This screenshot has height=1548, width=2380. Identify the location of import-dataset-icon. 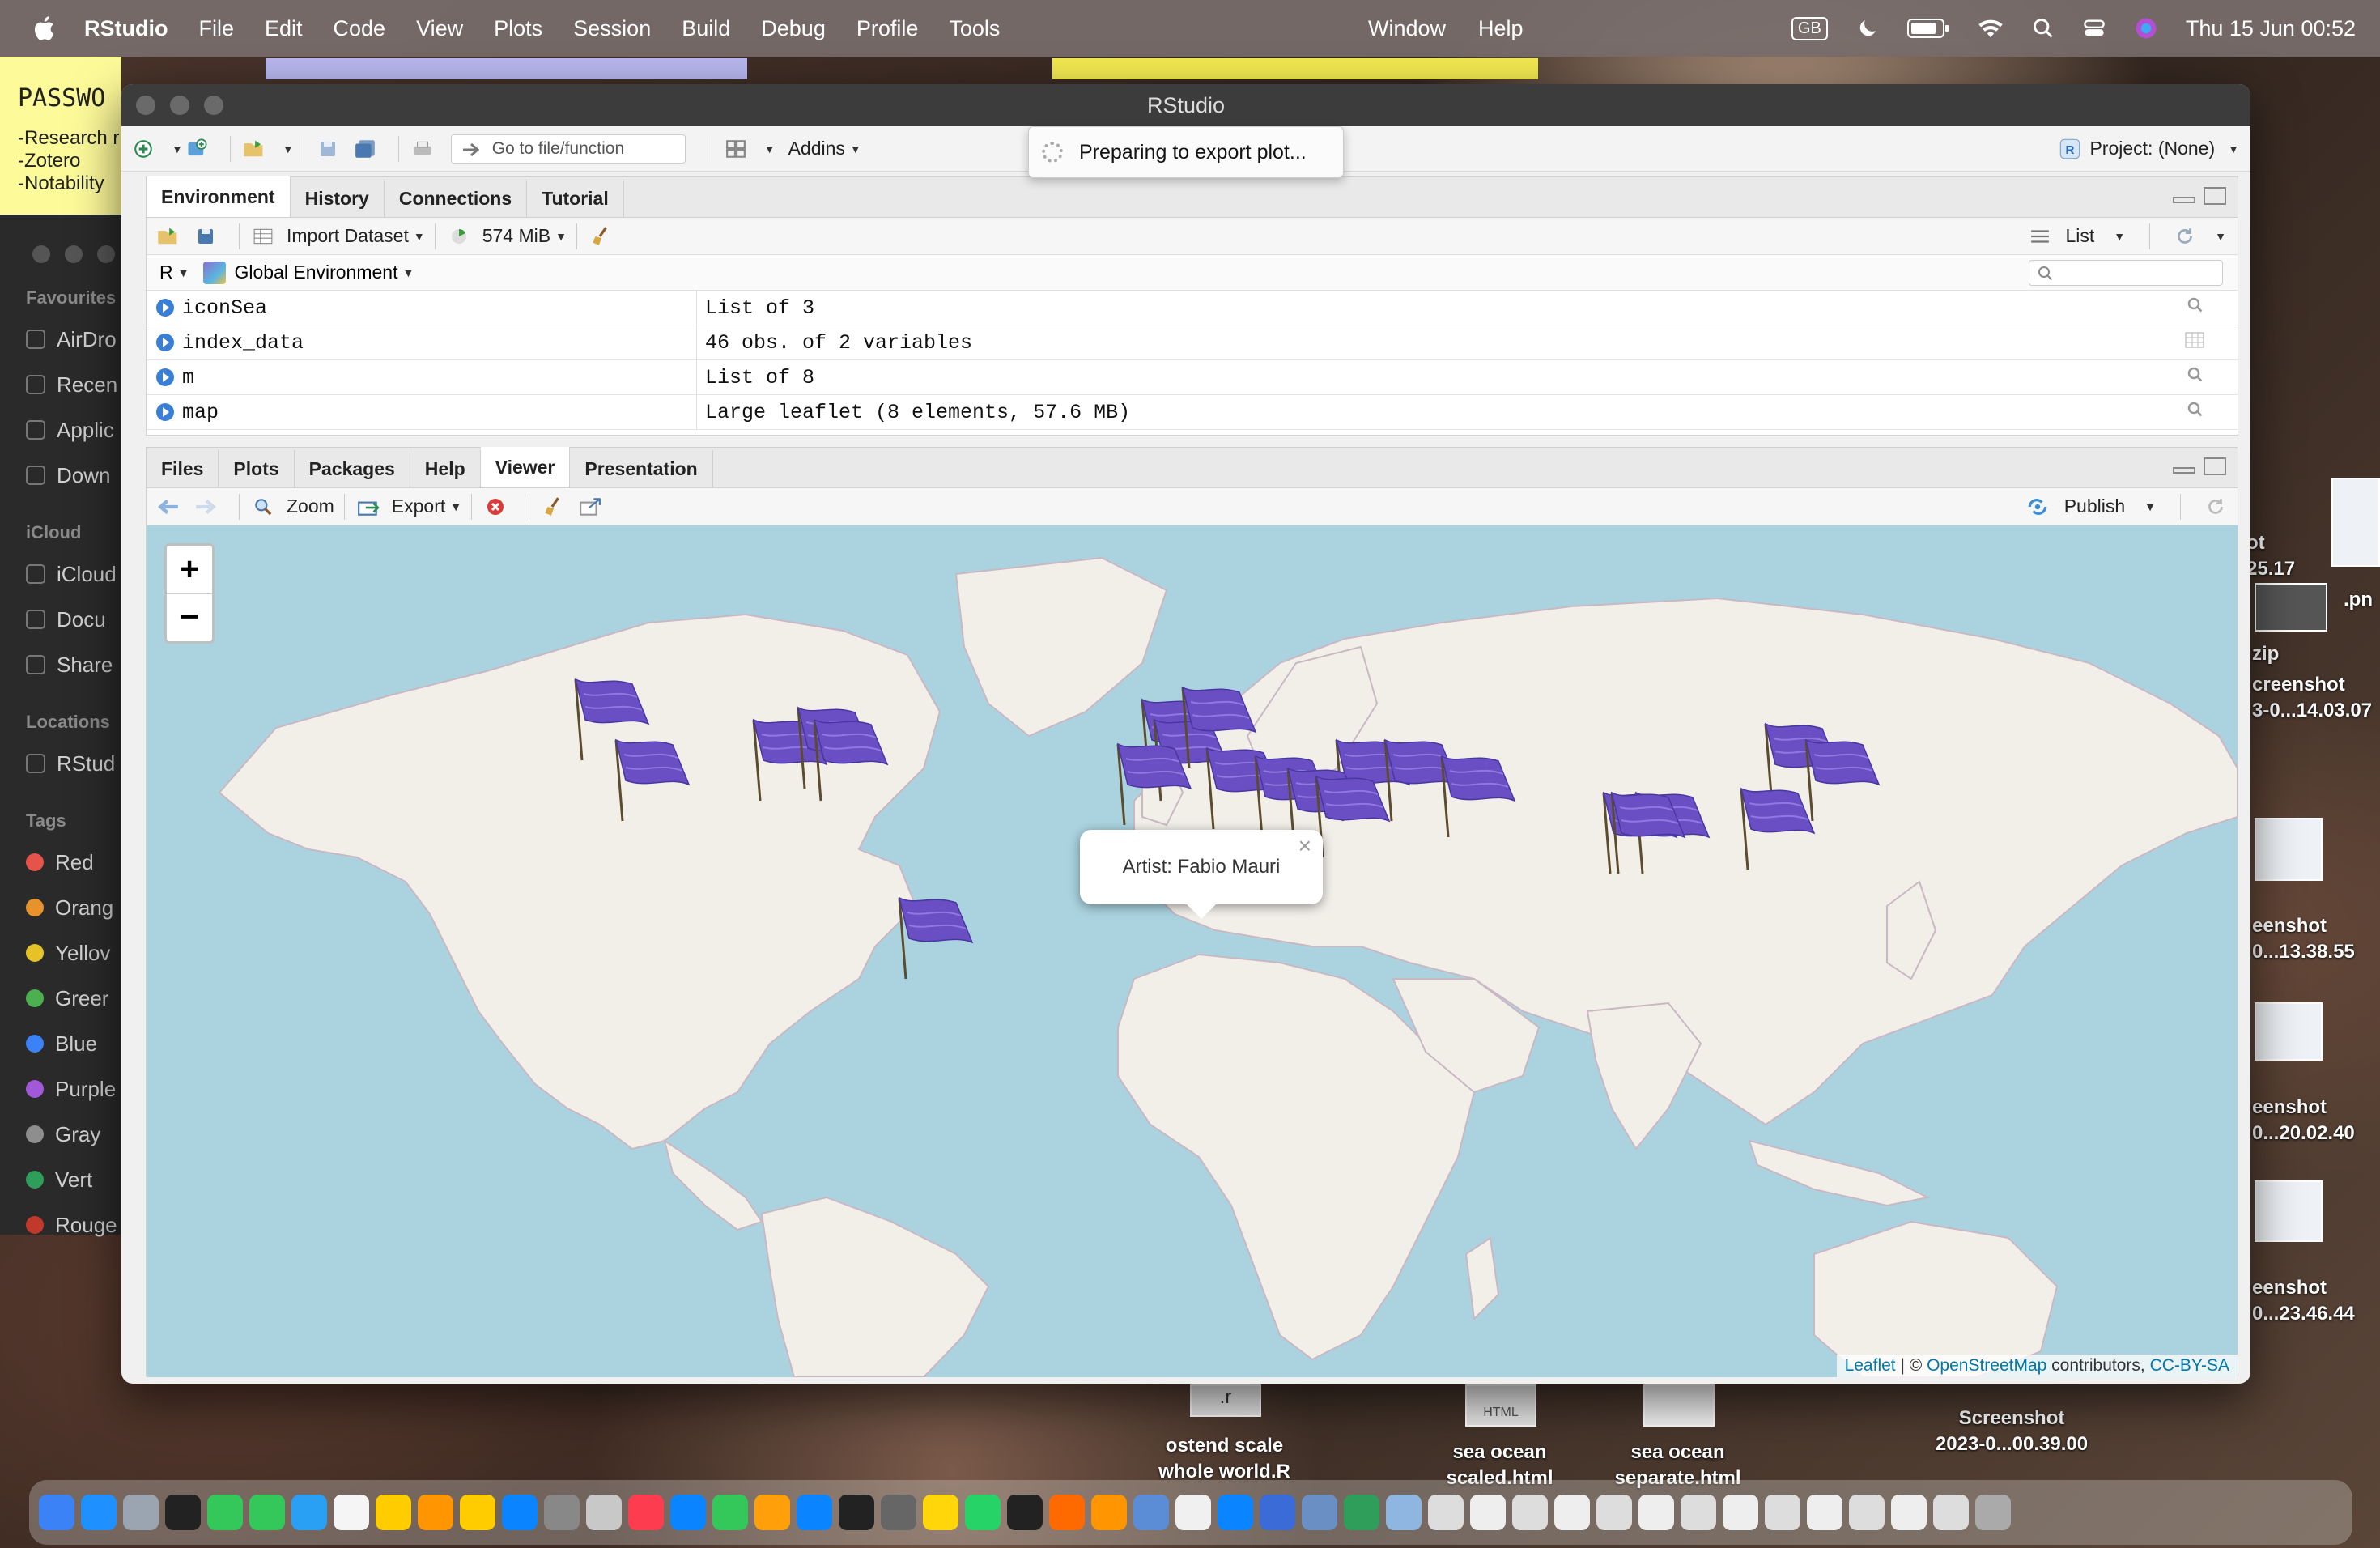
(263, 237).